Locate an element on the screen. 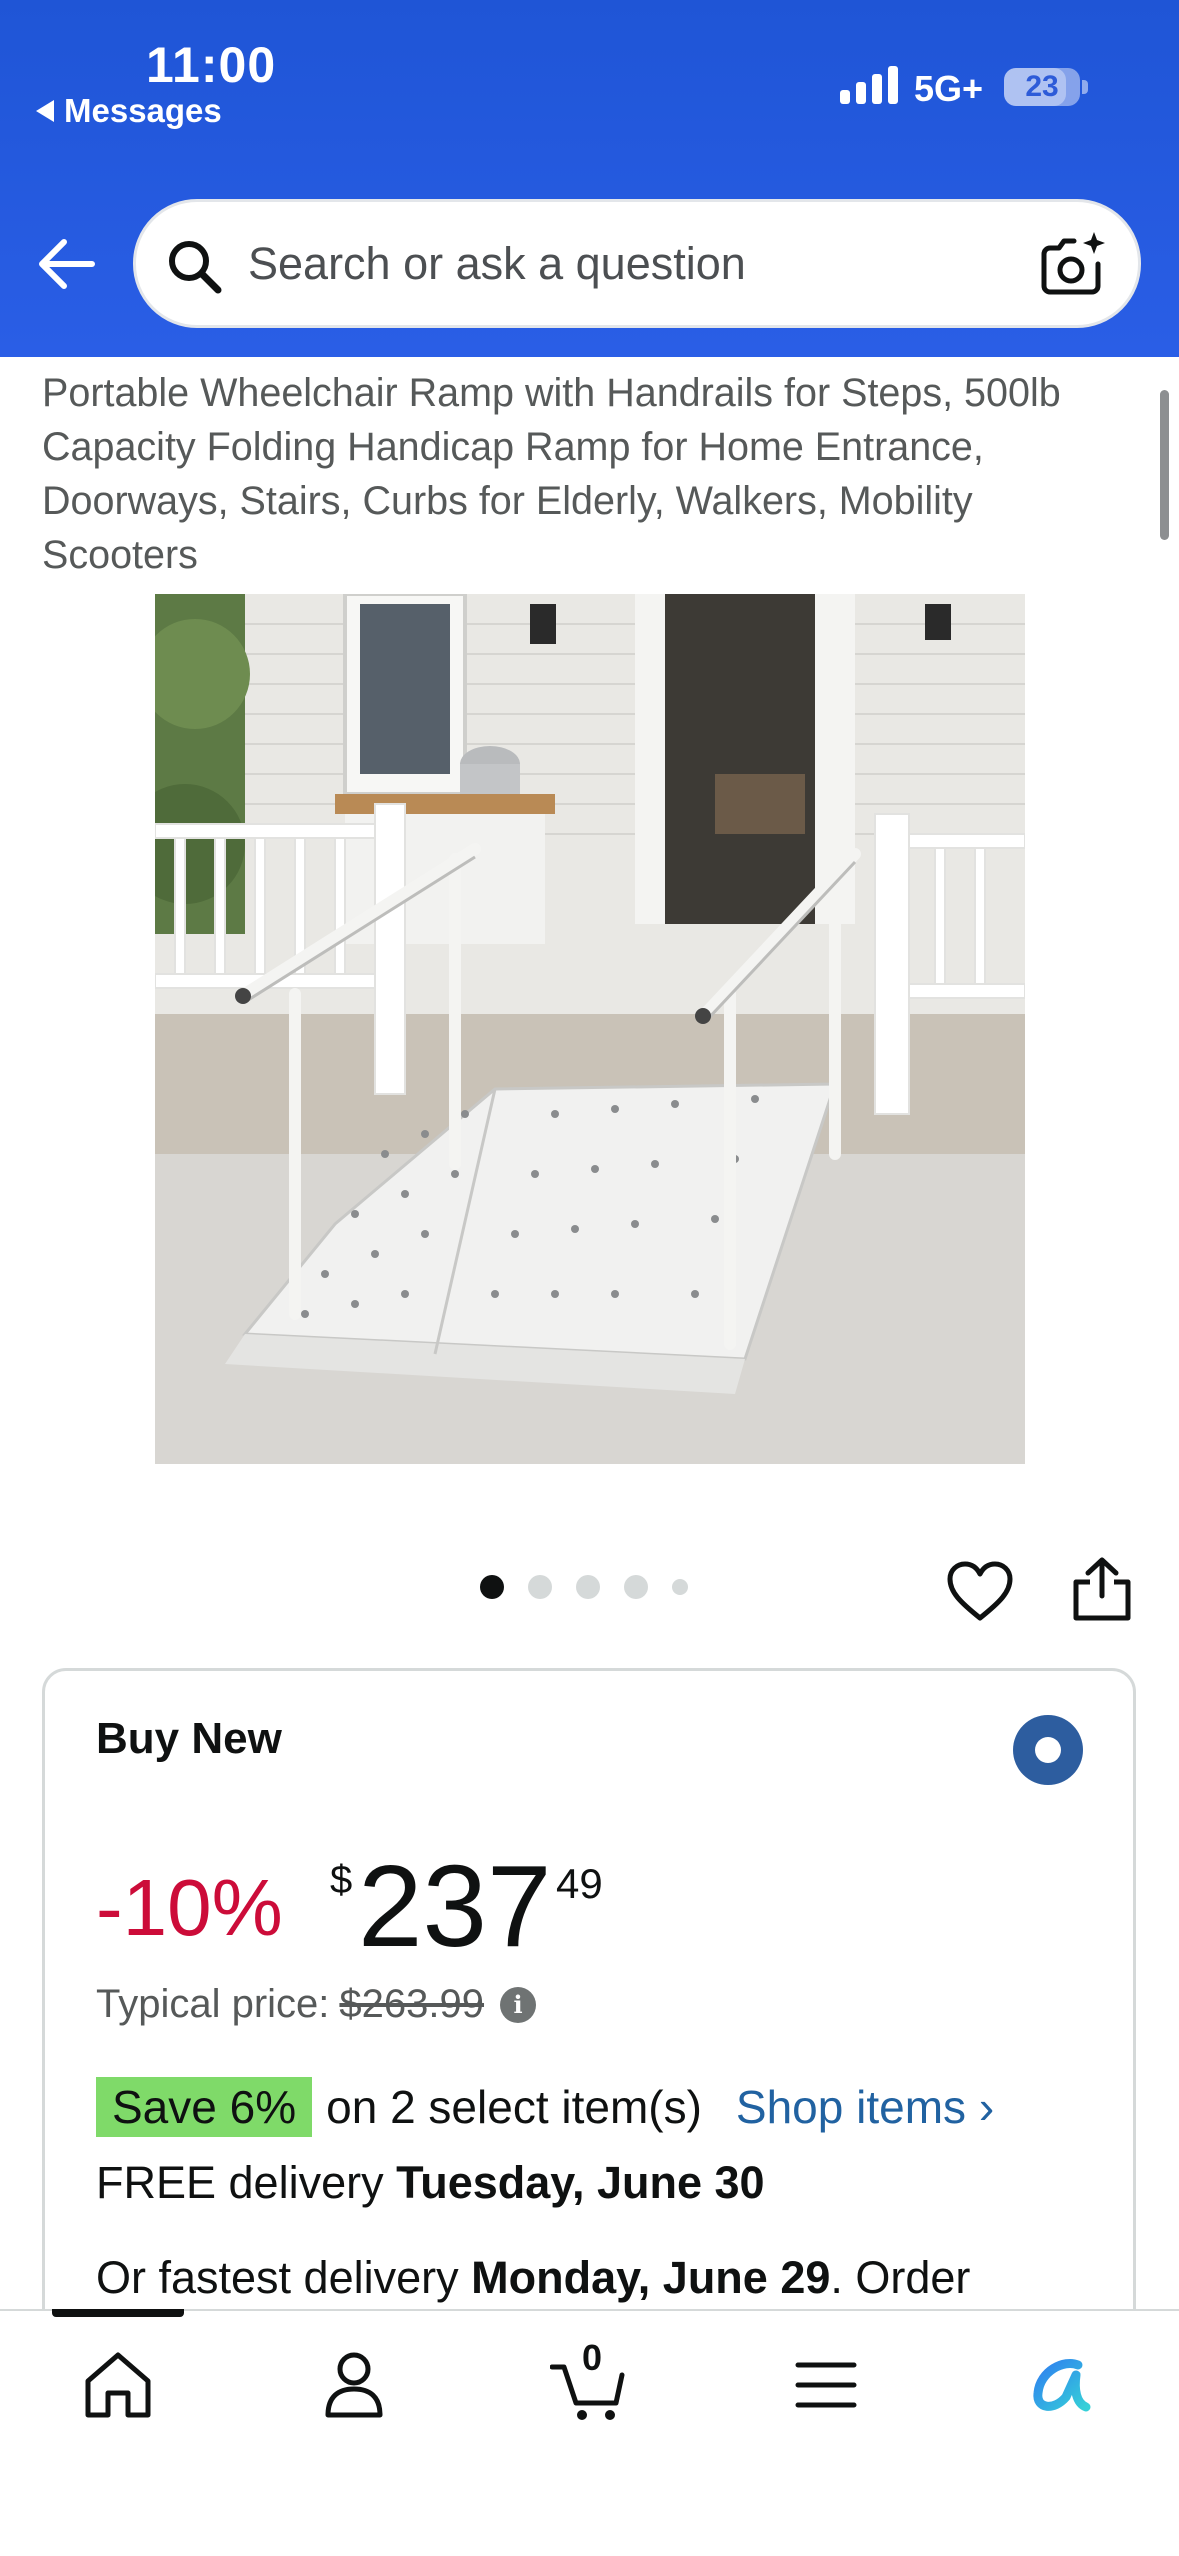 The image size is (1179, 2556). rufus-icon is located at coordinates (1062, 2385).